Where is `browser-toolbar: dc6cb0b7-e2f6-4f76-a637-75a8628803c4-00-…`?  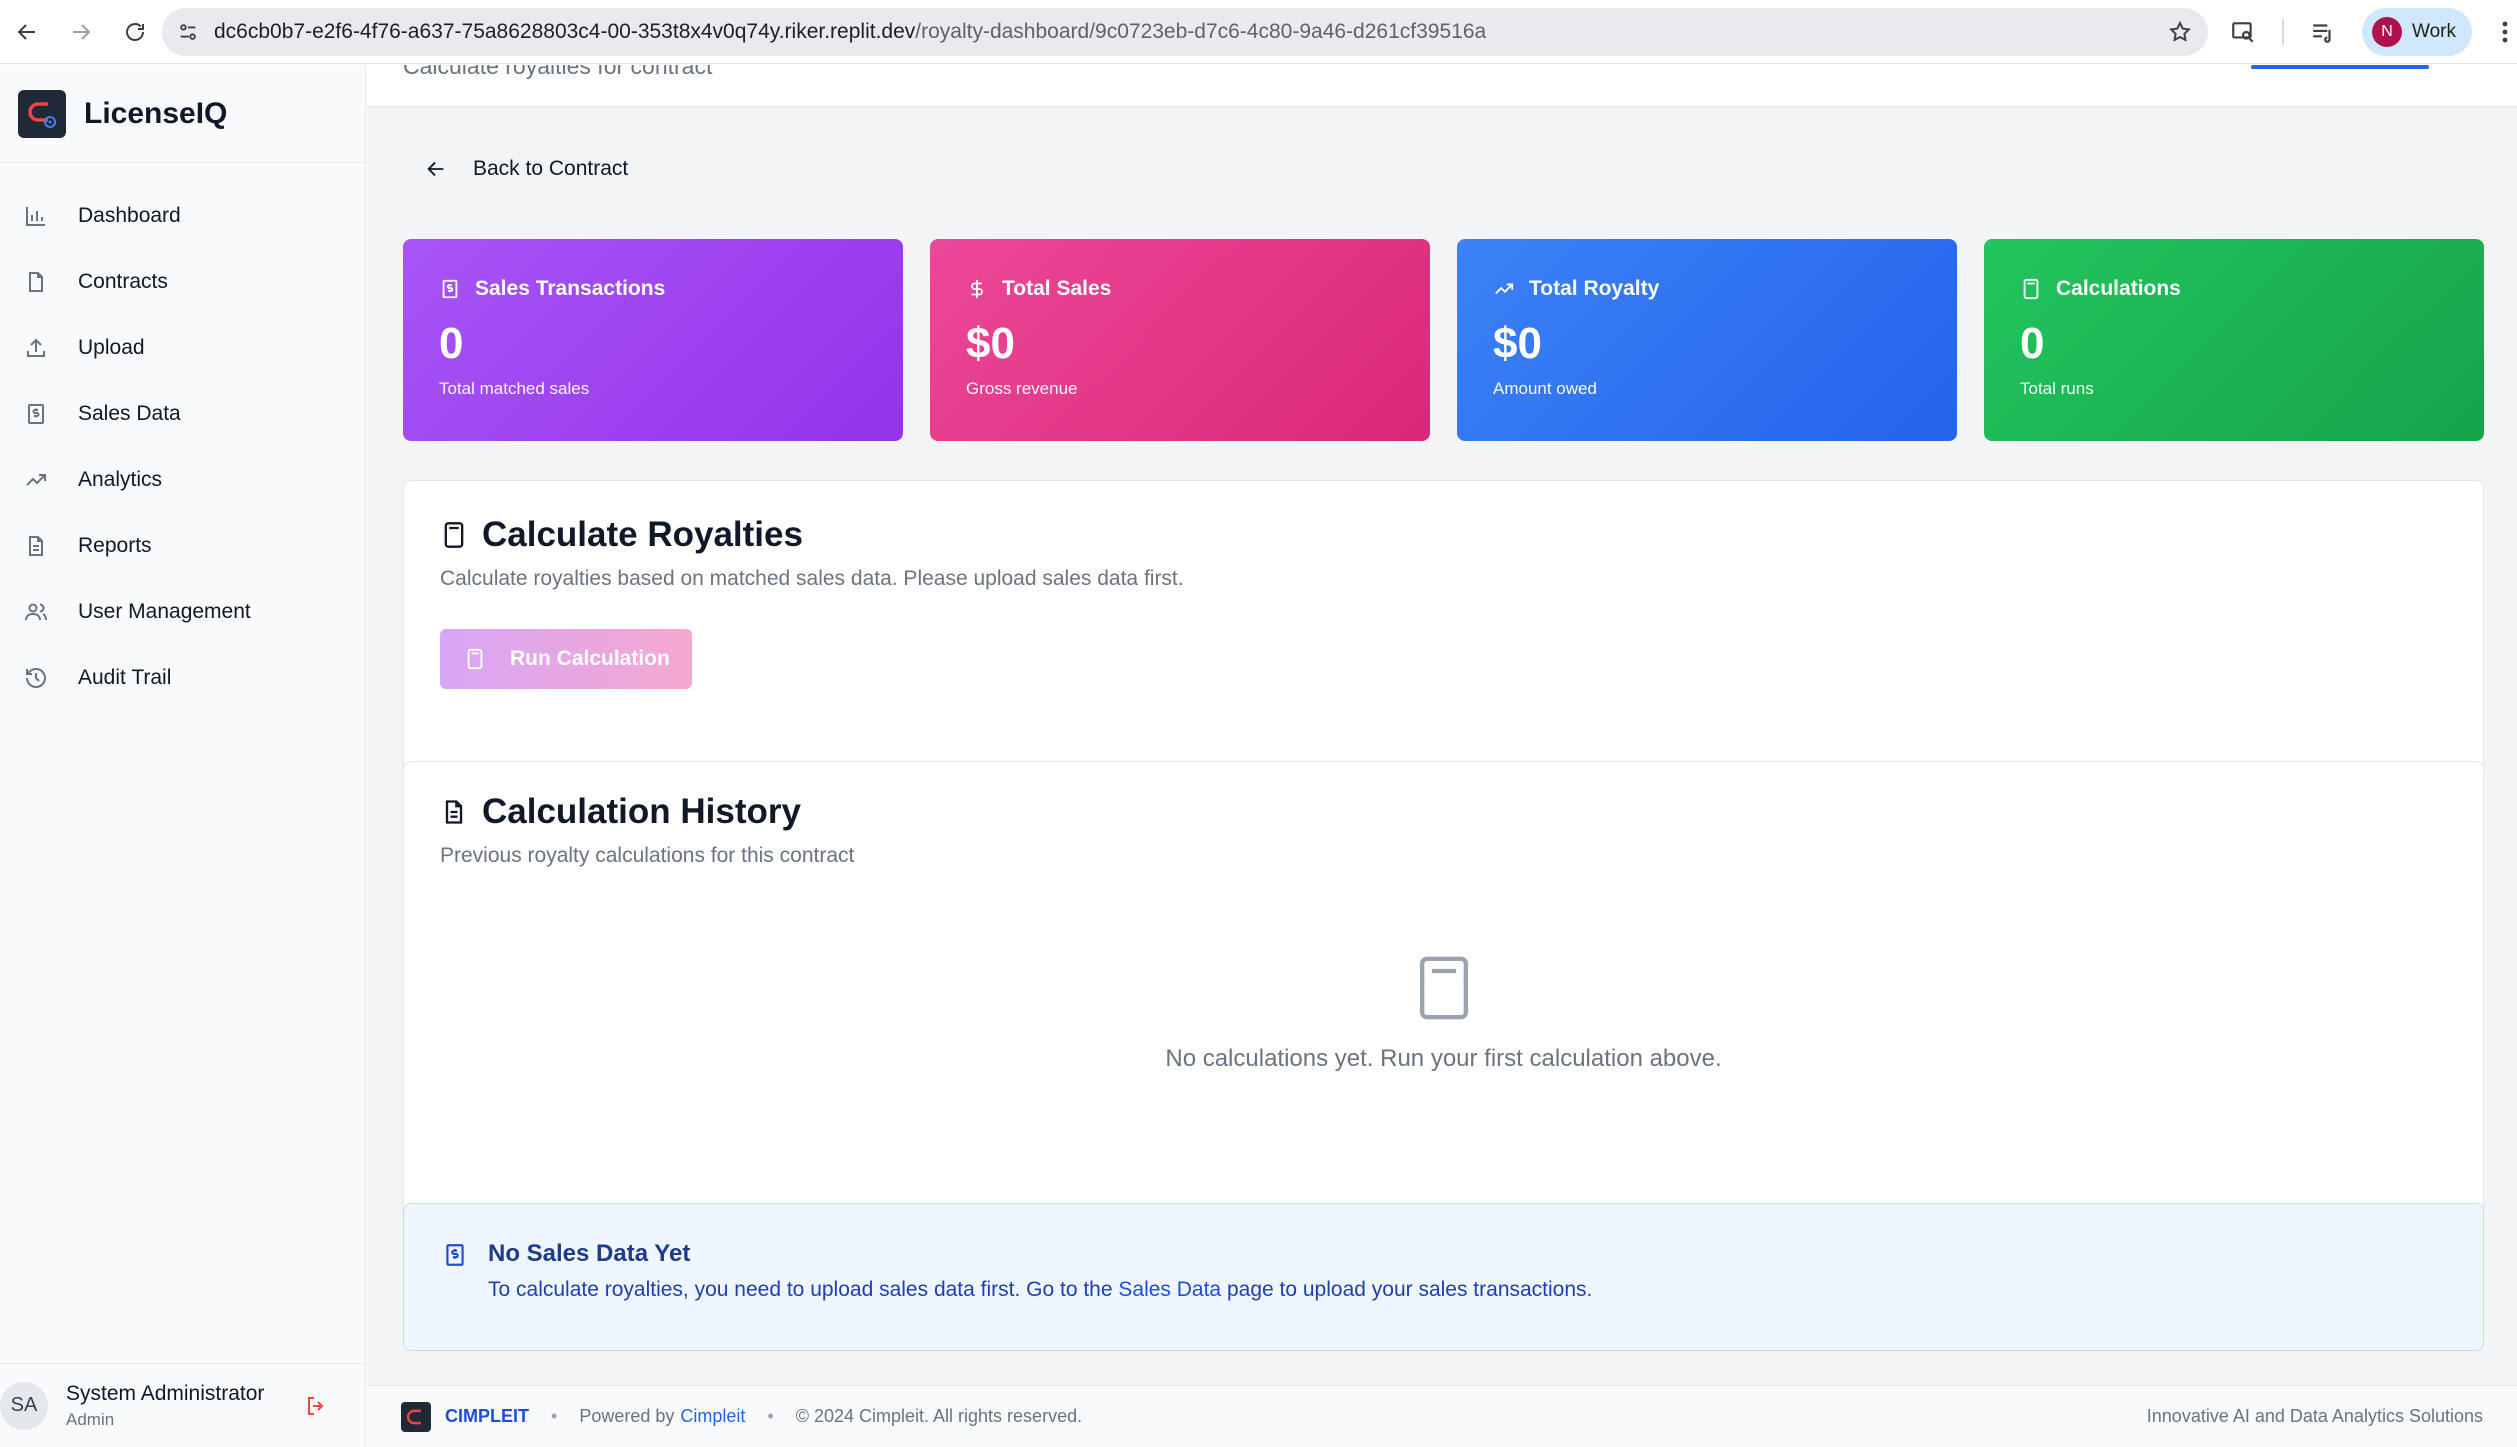 browser-toolbar: dc6cb0b7-e2f6-4f76-a637-75a8628803c4-00-… is located at coordinates (1258, 32).